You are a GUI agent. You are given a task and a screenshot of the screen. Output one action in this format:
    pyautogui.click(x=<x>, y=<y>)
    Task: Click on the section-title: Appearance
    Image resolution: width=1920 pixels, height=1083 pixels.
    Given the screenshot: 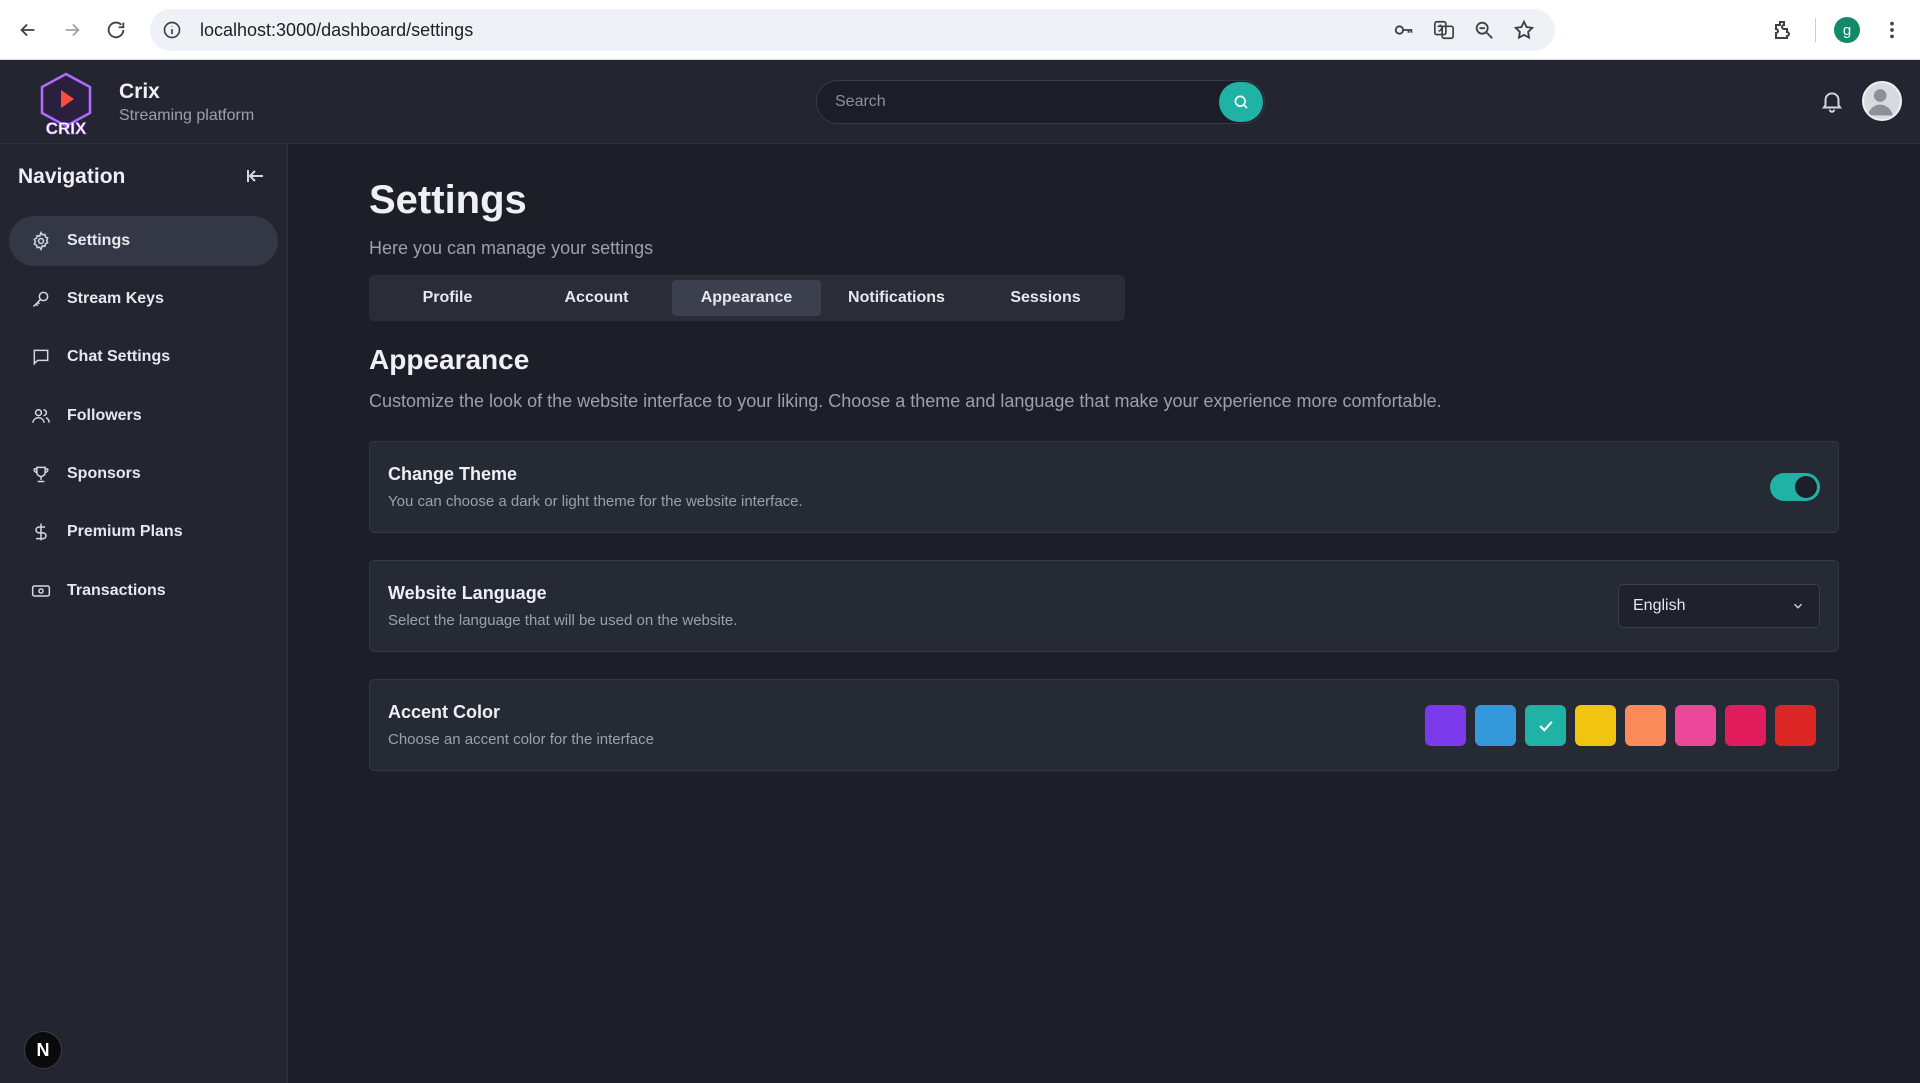 What is the action you would take?
    pyautogui.click(x=449, y=359)
    